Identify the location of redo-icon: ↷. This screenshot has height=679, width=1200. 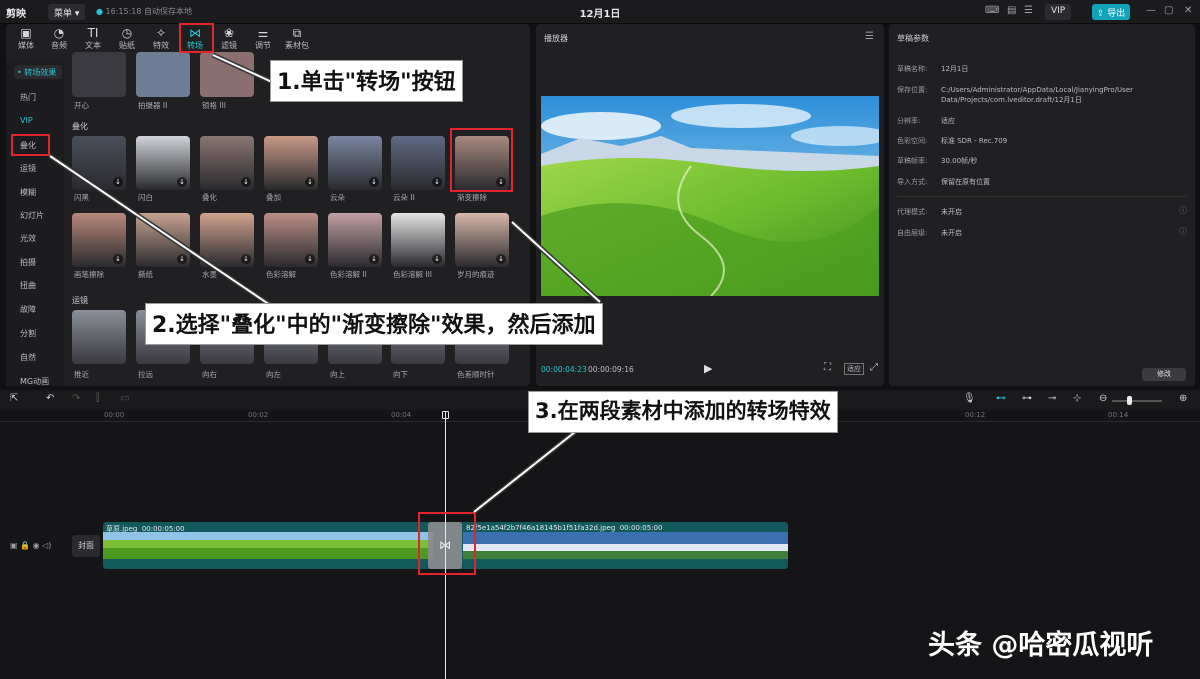
(76, 398).